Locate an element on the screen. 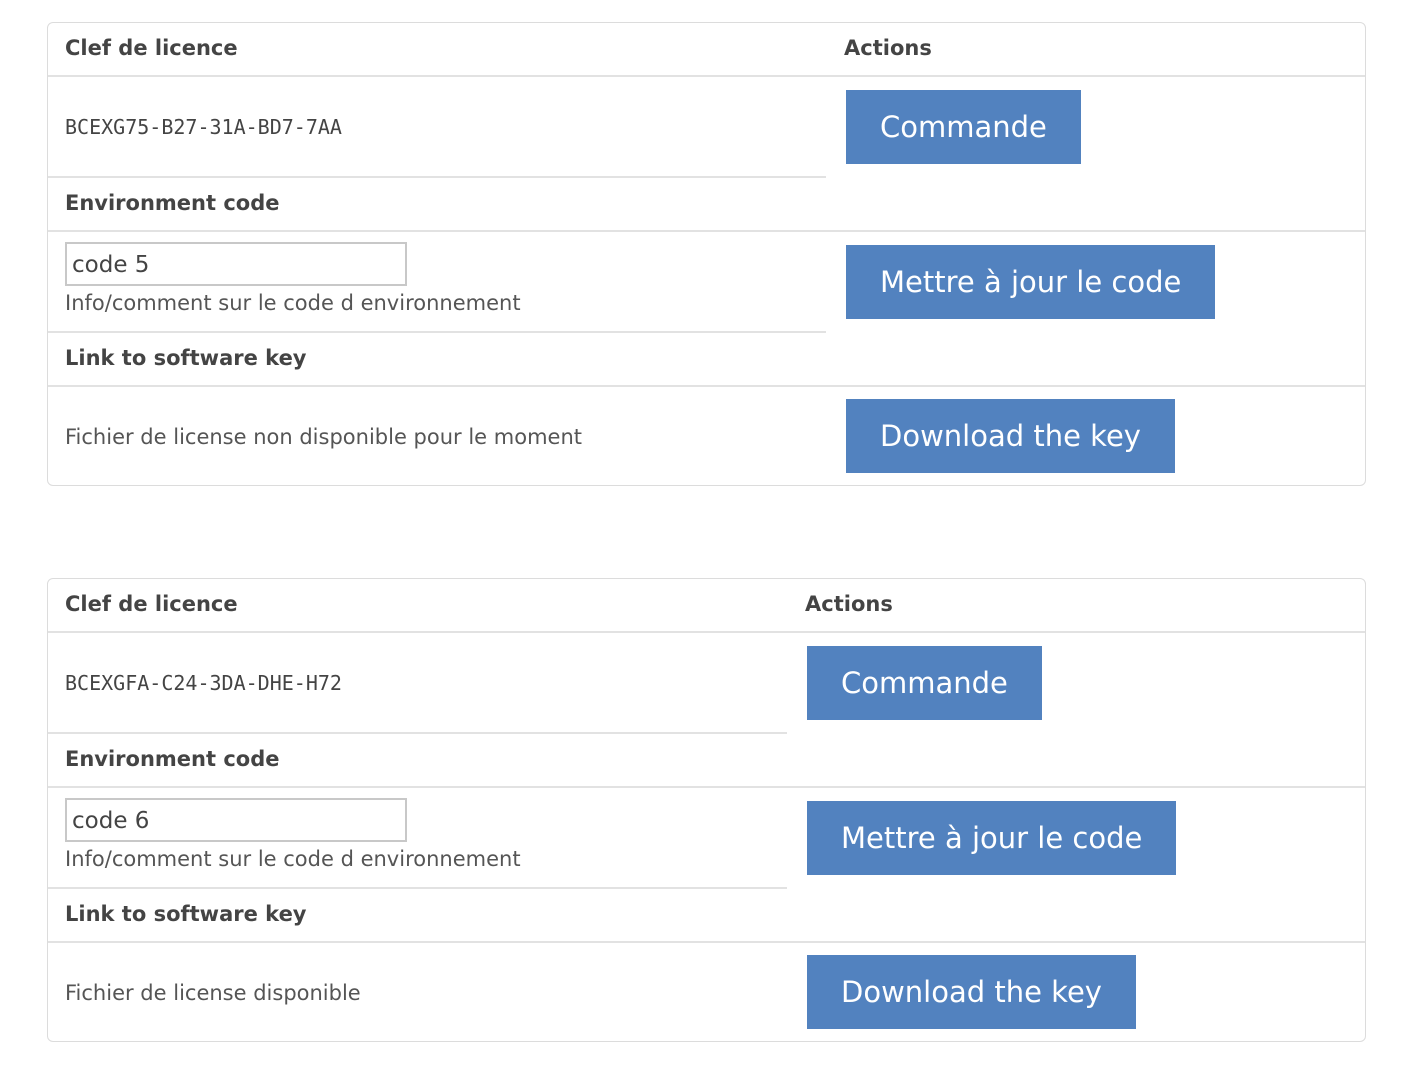 This screenshot has height=1078, width=1410. license-key-value: BCEXGFA-C24-3DA-DHE-H72 is located at coordinates (203, 683).